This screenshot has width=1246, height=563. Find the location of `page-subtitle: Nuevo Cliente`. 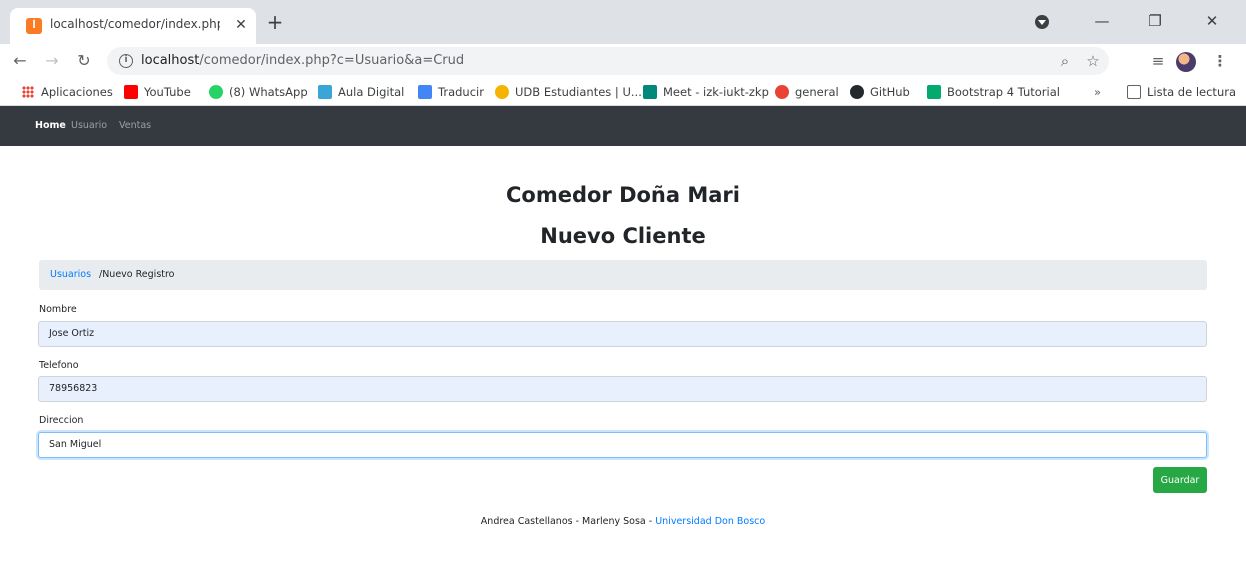

page-subtitle: Nuevo Cliente is located at coordinates (623, 236).